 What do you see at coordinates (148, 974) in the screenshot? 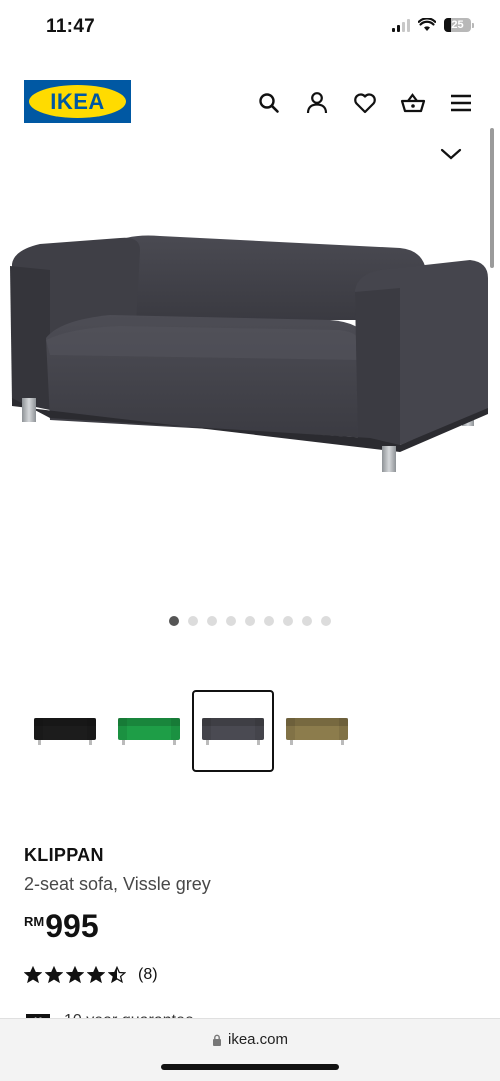
I see `review-count: (8)` at bounding box center [148, 974].